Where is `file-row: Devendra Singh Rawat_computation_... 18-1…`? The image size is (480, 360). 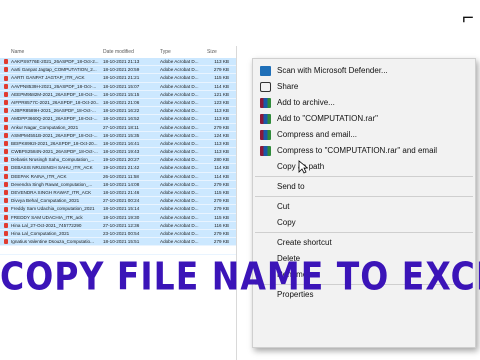 file-row: Devendra Singh Rawat_computation_... 18-1… is located at coordinates (118, 184).